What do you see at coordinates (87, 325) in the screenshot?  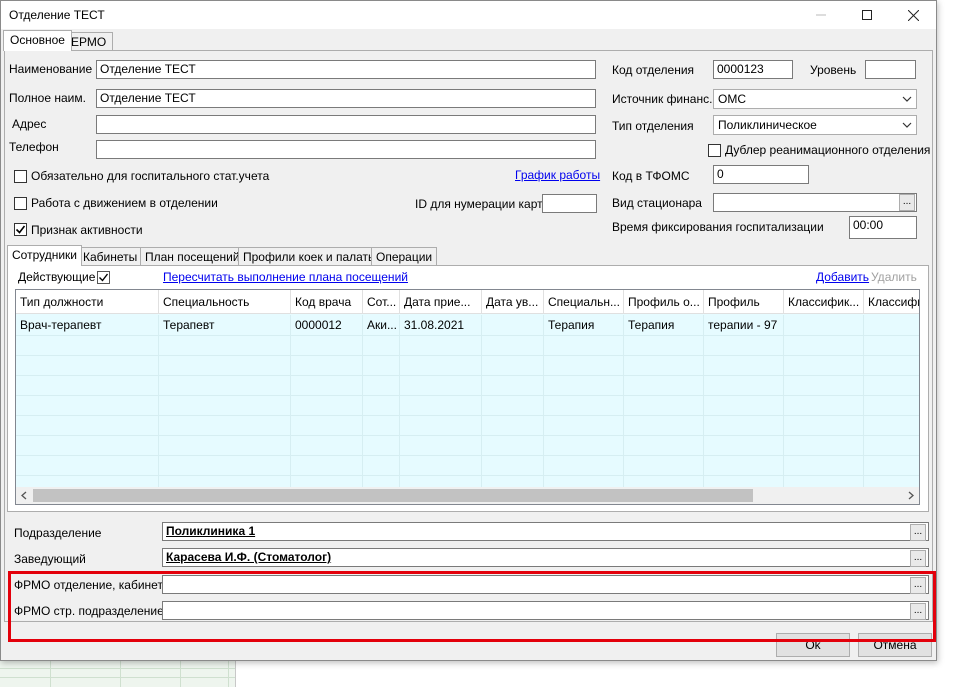 I see `table-cell: Врач-терапевт` at bounding box center [87, 325].